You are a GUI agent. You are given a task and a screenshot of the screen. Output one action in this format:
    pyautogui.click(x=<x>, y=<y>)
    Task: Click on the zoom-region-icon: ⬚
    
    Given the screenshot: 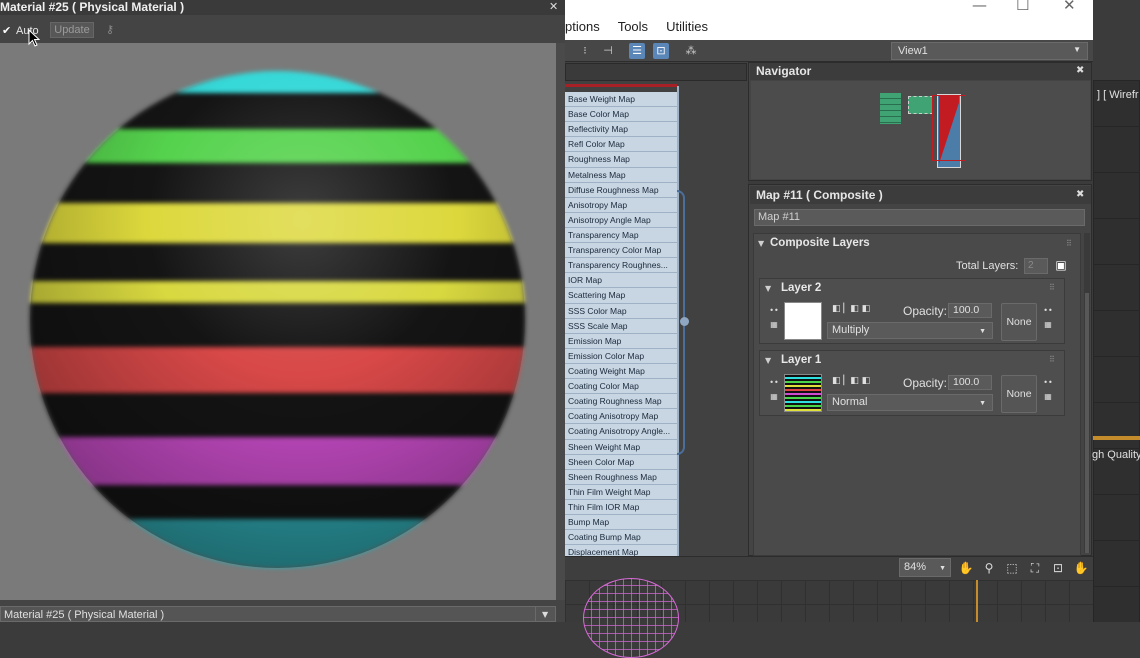 What is the action you would take?
    pyautogui.click(x=1012, y=568)
    